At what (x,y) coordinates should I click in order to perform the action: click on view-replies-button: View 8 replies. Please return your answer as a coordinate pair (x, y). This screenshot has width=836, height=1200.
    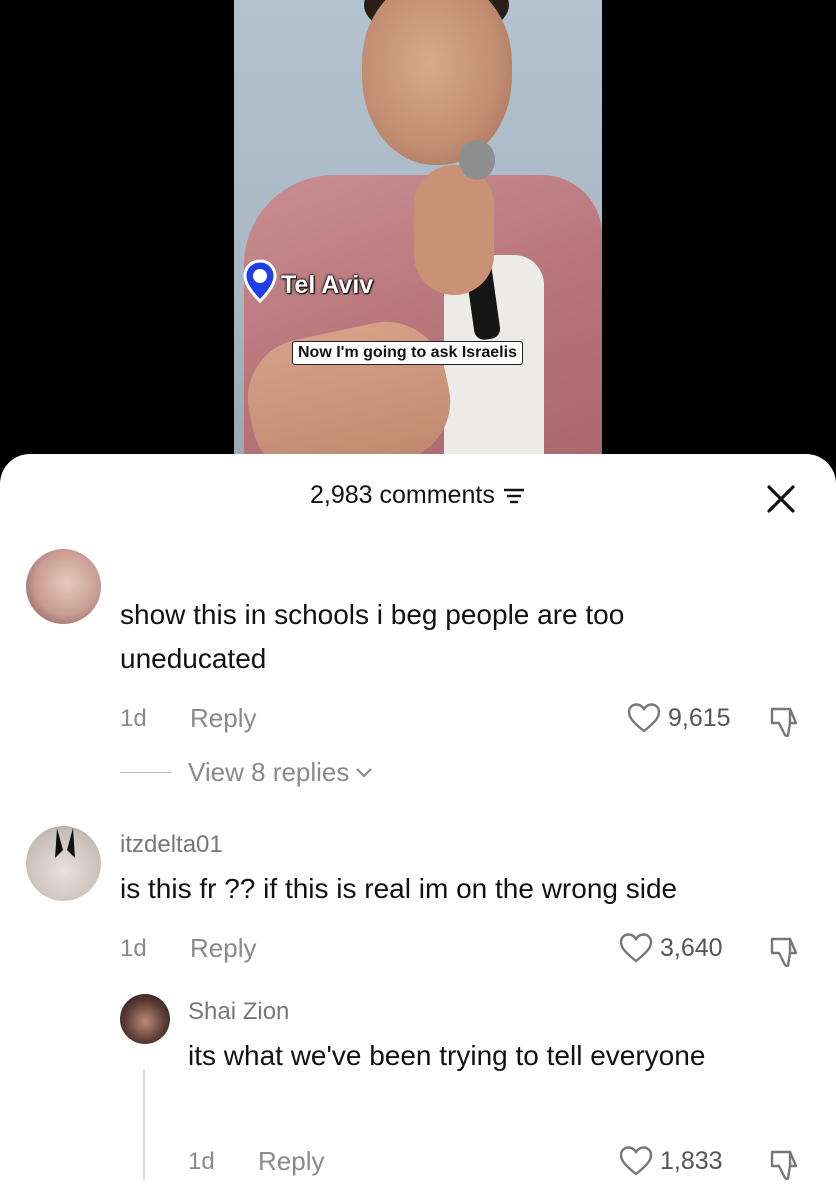
    Looking at the image, I should click on (246, 772).